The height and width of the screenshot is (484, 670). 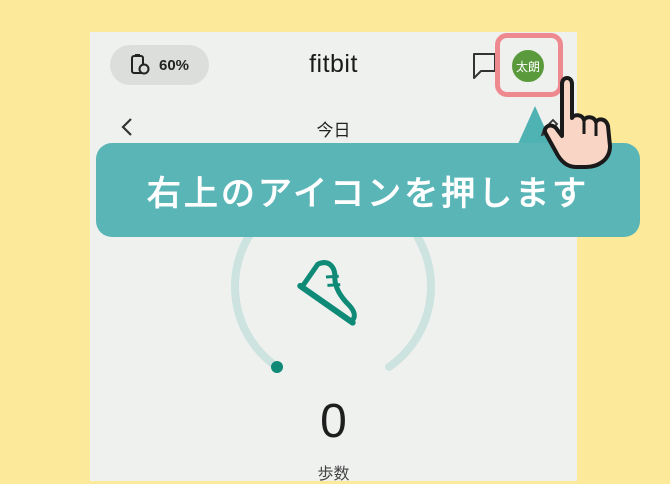 I want to click on steps-count: 0, so click(x=333, y=421).